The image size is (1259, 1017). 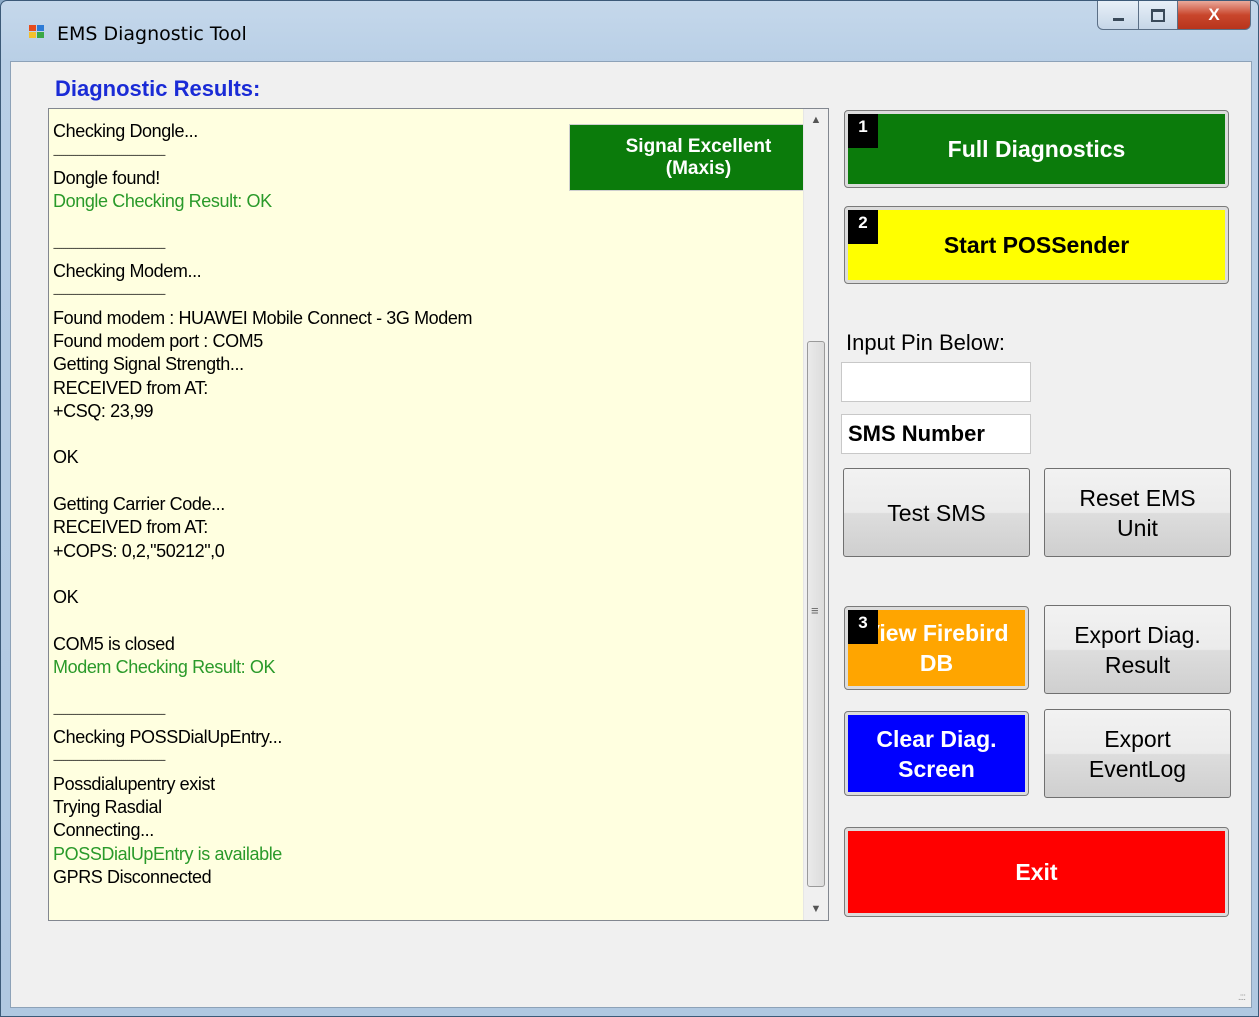 I want to click on log-line: POSSDialUpEntry is available, so click(x=167, y=853).